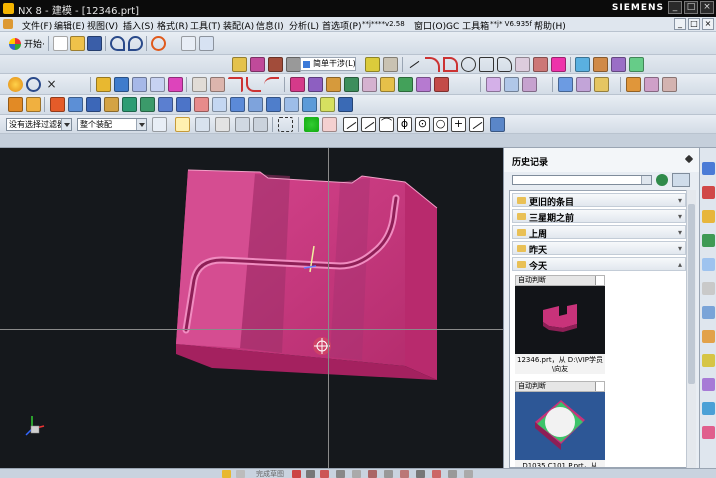  Describe the element at coordinates (511, 24) in the screenshot. I see `menu-plugin-2: **j* V6.935f` at that location.